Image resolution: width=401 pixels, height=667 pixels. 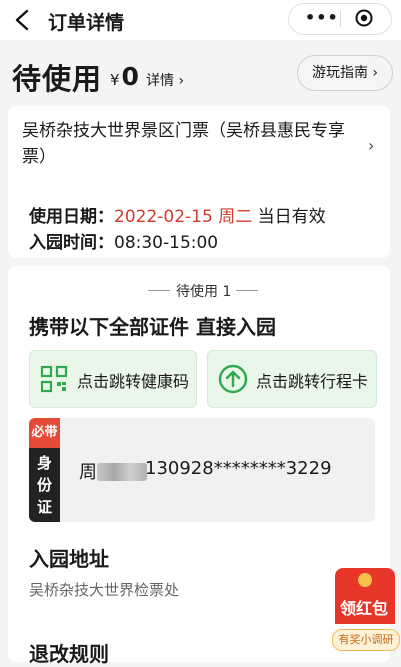 What do you see at coordinates (88, 472) in the screenshot?
I see `id-holder-initial: 周` at bounding box center [88, 472].